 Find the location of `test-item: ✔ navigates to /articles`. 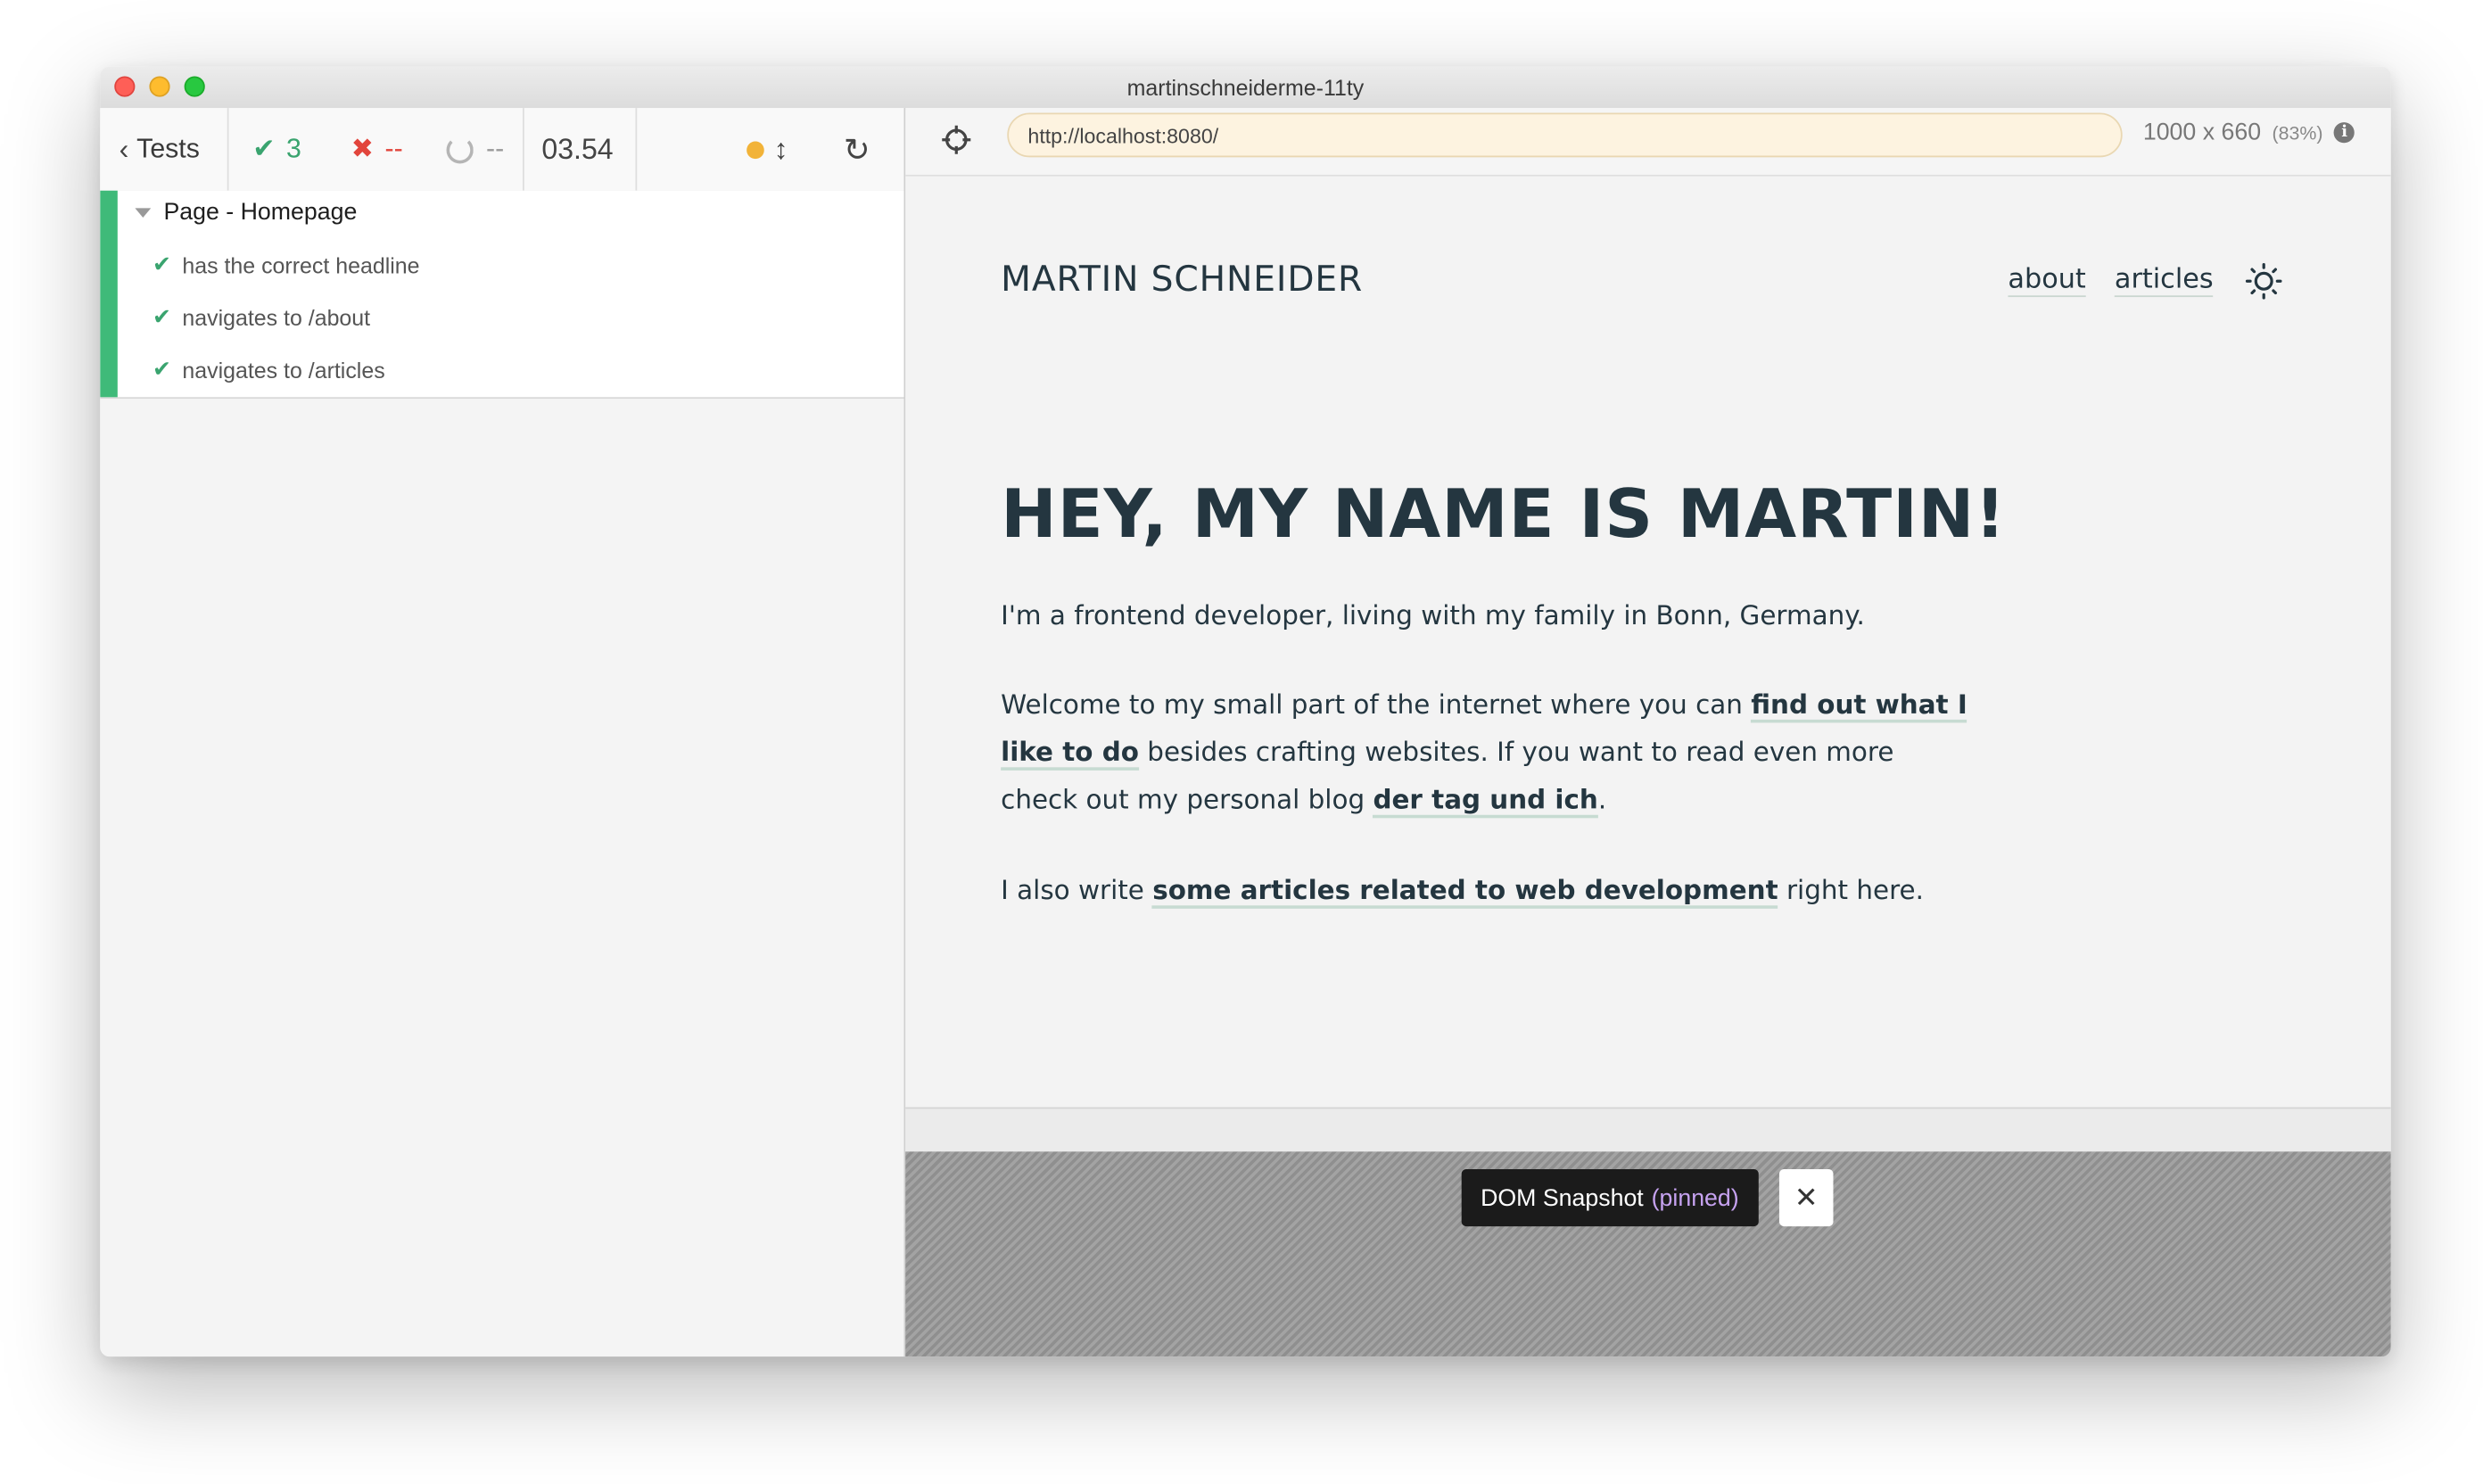

test-item: ✔ navigates to /articles is located at coordinates (269, 369).